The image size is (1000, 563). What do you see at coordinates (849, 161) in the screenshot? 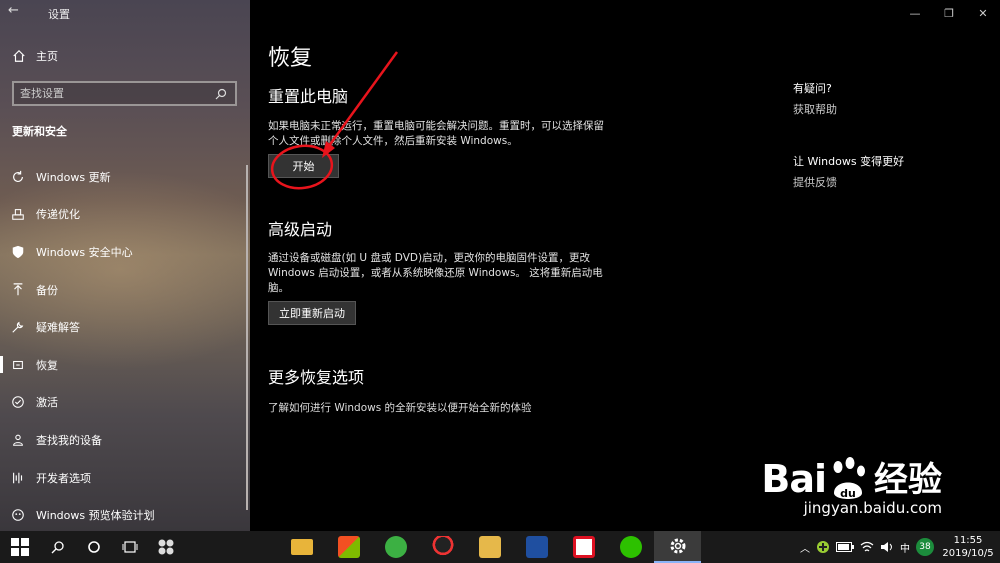
I see `feedback-heading: 让 Windows 变得更好` at bounding box center [849, 161].